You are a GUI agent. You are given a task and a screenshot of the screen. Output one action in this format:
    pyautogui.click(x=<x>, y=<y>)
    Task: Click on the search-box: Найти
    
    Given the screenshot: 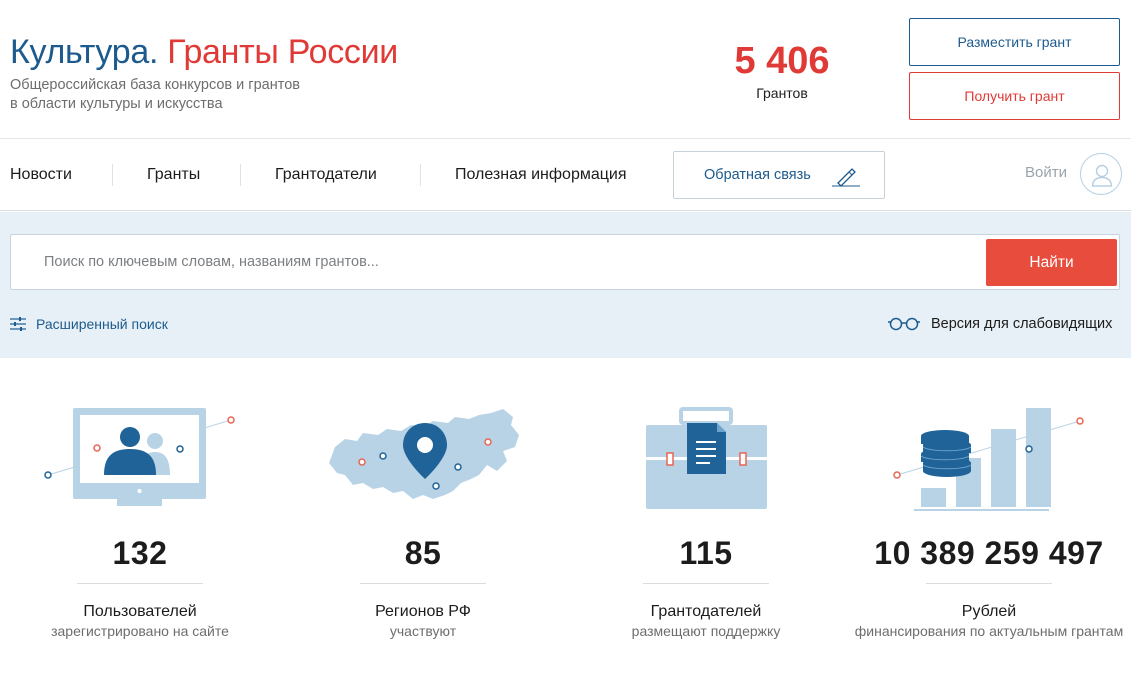 What is the action you would take?
    pyautogui.click(x=565, y=262)
    